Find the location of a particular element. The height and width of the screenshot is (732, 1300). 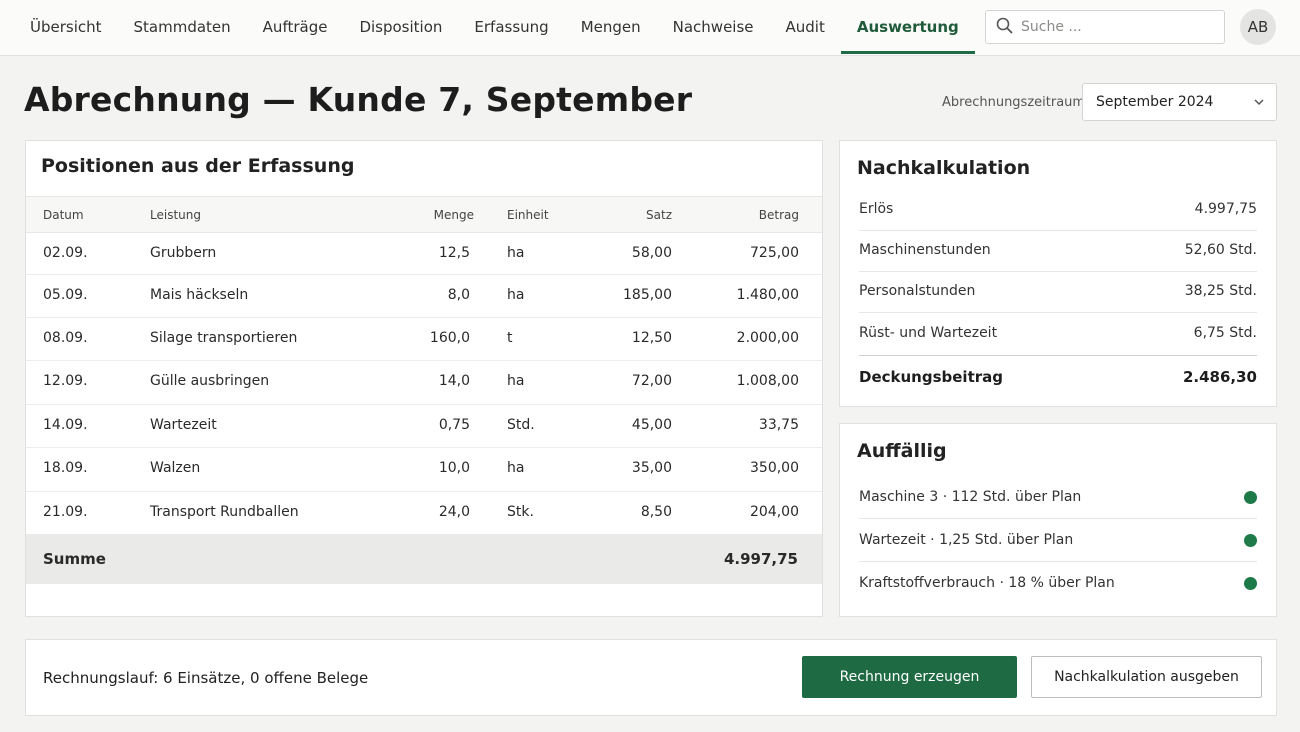

calculation-title: Nachkalkulation is located at coordinates (944, 168).